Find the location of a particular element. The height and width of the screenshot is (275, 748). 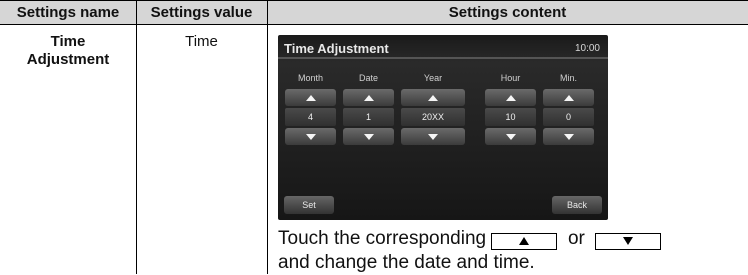

title-divider is located at coordinates (443, 58).